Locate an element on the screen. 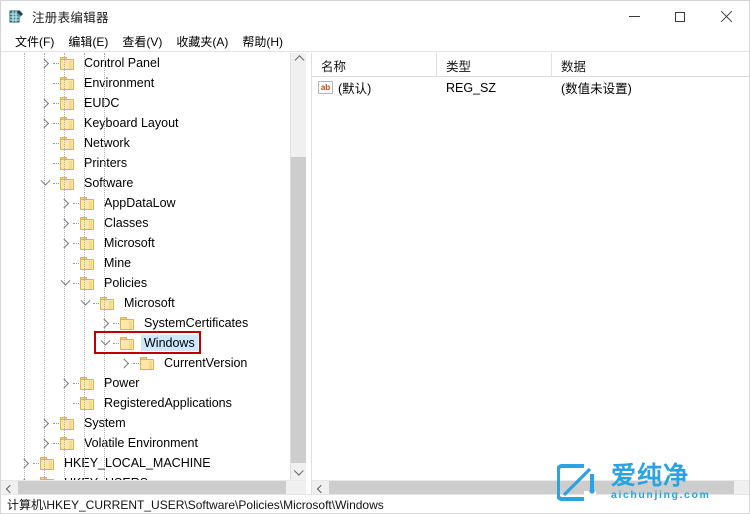 The height and width of the screenshot is (514, 750). menu-view: 查看(V) is located at coordinates (142, 42).